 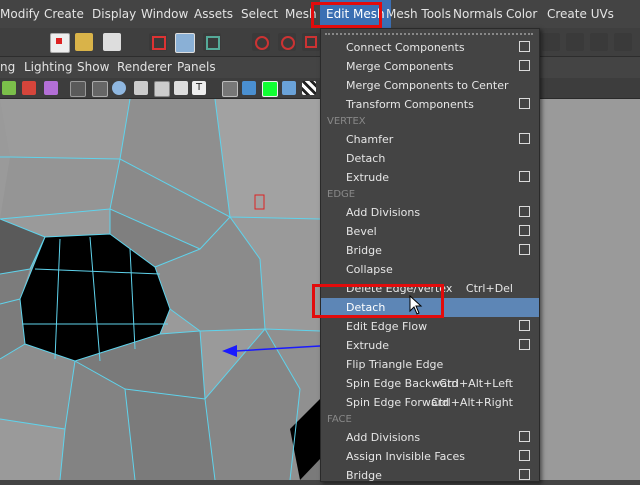 I want to click on menu-item-merge-components-to-center: Merge Components to Center, so click(x=430, y=85).